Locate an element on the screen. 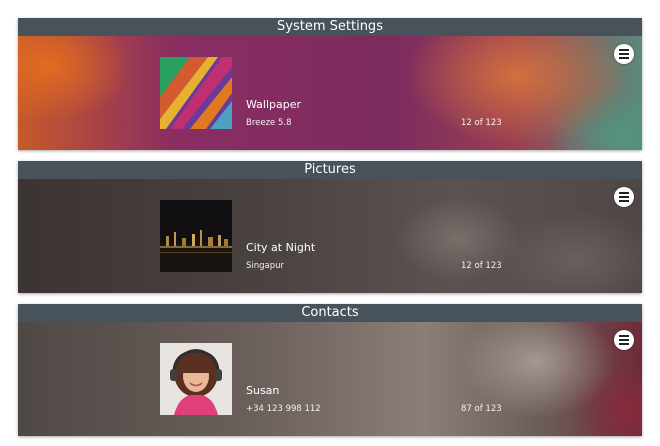 The height and width of the screenshot is (446, 660). city-photo-thumbnail is located at coordinates (196, 236).